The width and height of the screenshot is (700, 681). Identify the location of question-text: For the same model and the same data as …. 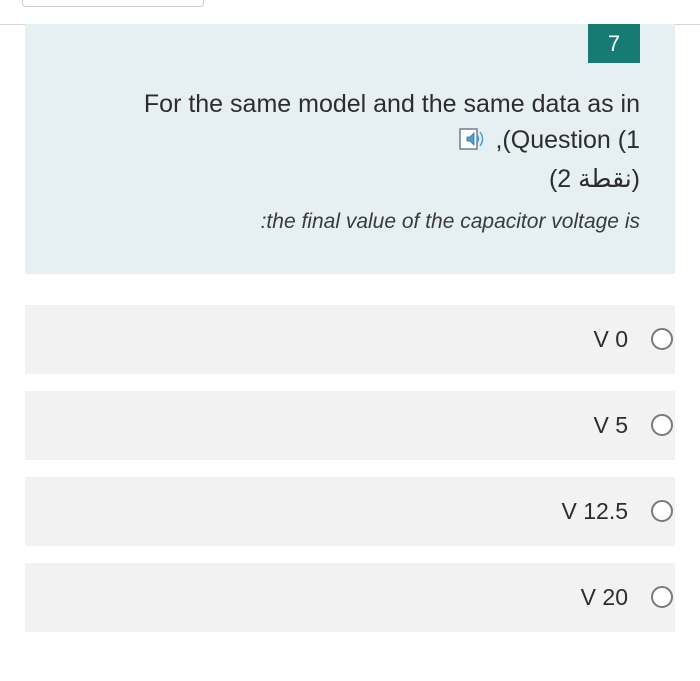
(340, 141).